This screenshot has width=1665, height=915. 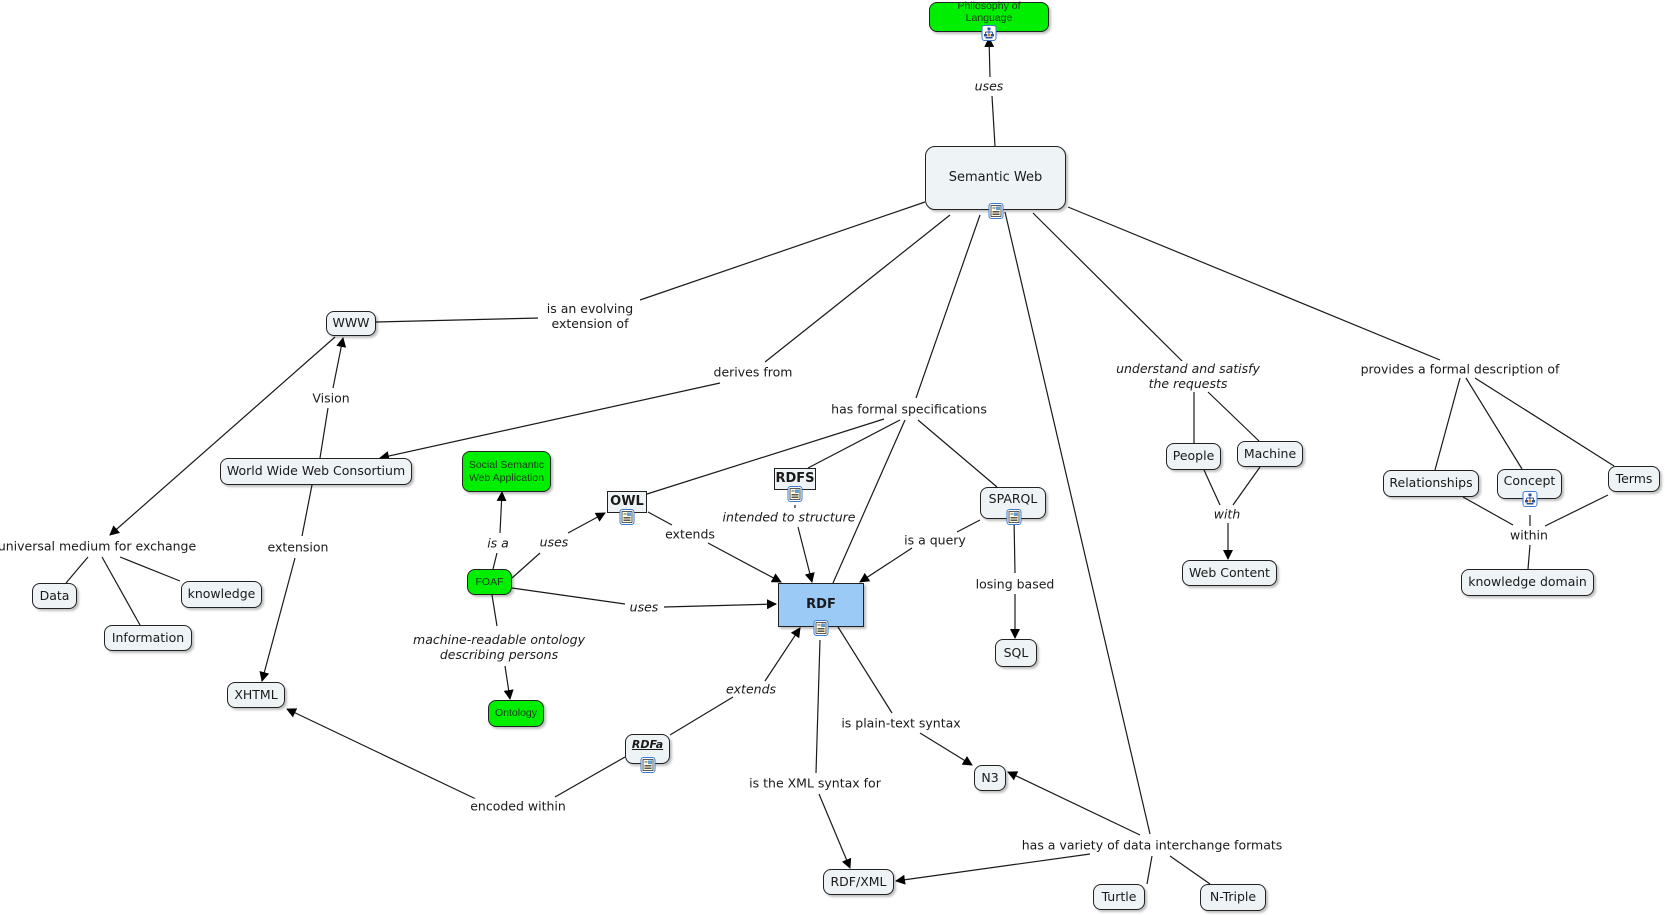 What do you see at coordinates (331, 398) in the screenshot?
I see `link-label-vision: Vision` at bounding box center [331, 398].